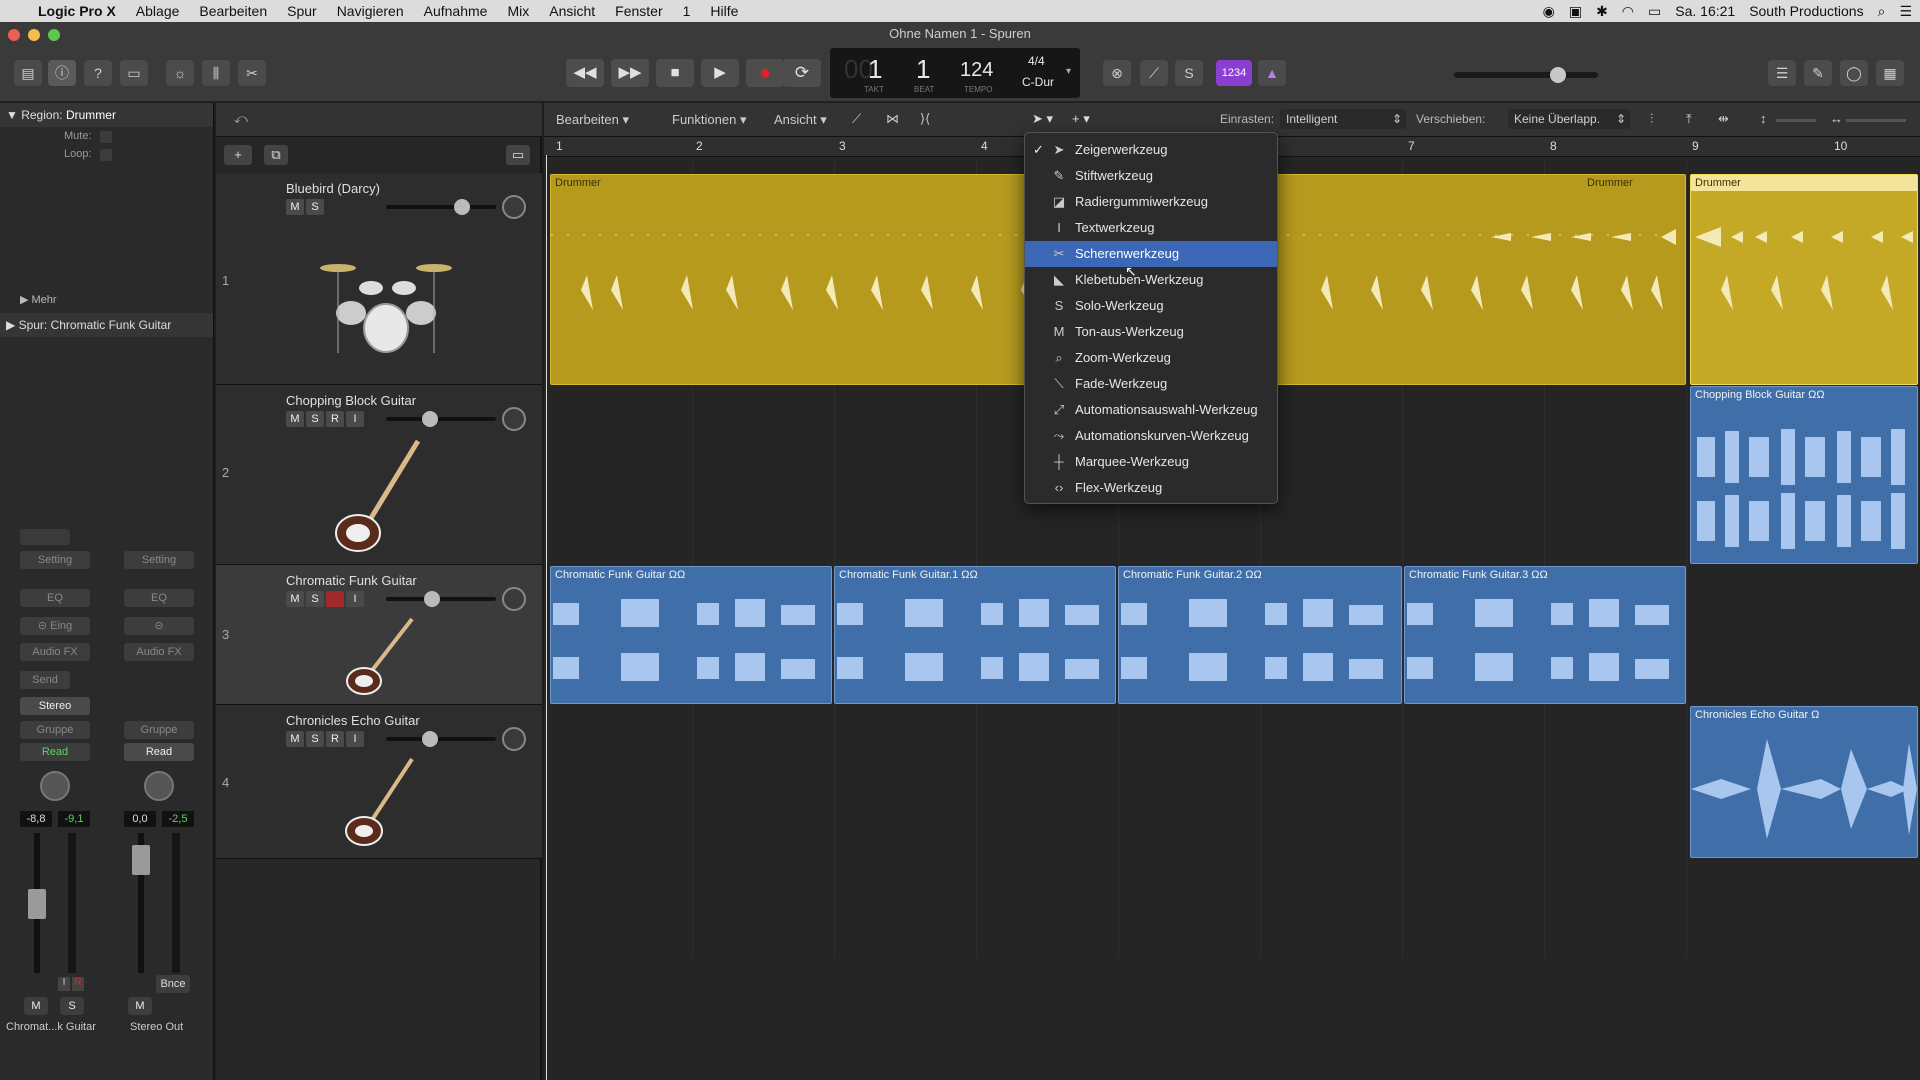  What do you see at coordinates (976, 70) in the screenshot?
I see `lcd-tempo: 124` at bounding box center [976, 70].